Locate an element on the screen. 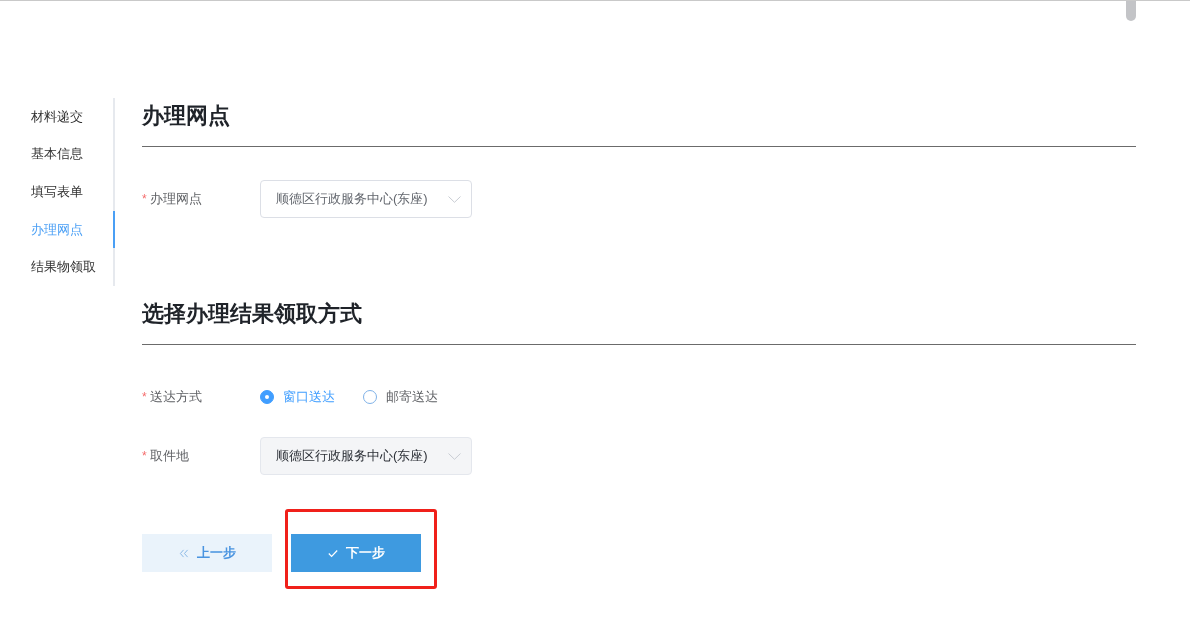 The height and width of the screenshot is (620, 1190). select-field: 顺德区行政服务中心(东座) is located at coordinates (366, 199).